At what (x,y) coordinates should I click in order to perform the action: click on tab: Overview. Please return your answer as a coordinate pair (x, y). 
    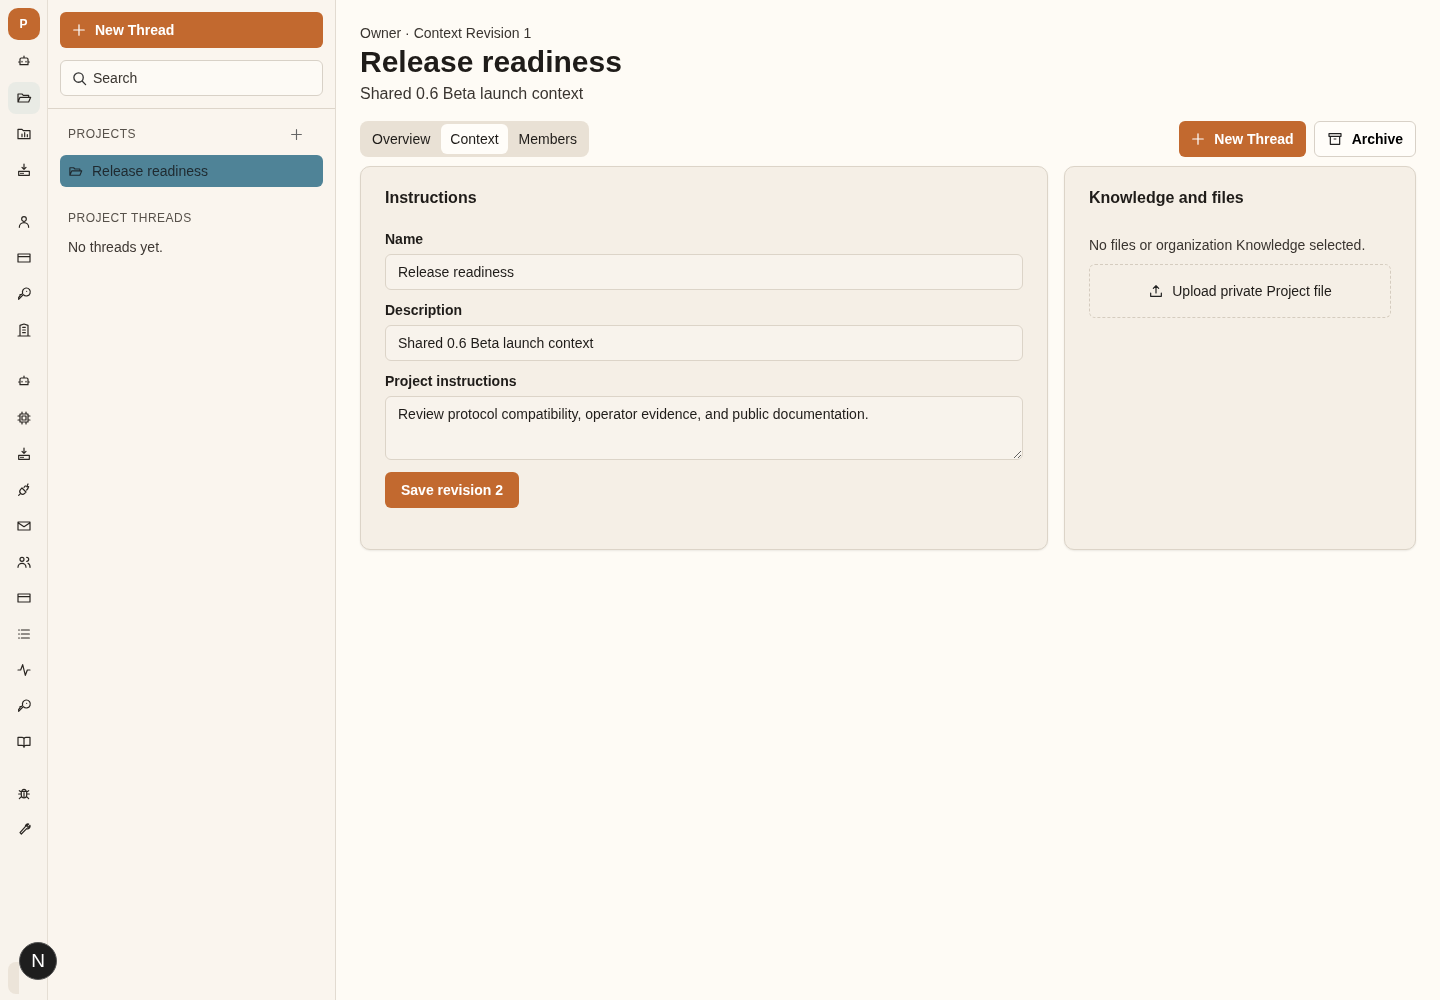
    Looking at the image, I should click on (401, 139).